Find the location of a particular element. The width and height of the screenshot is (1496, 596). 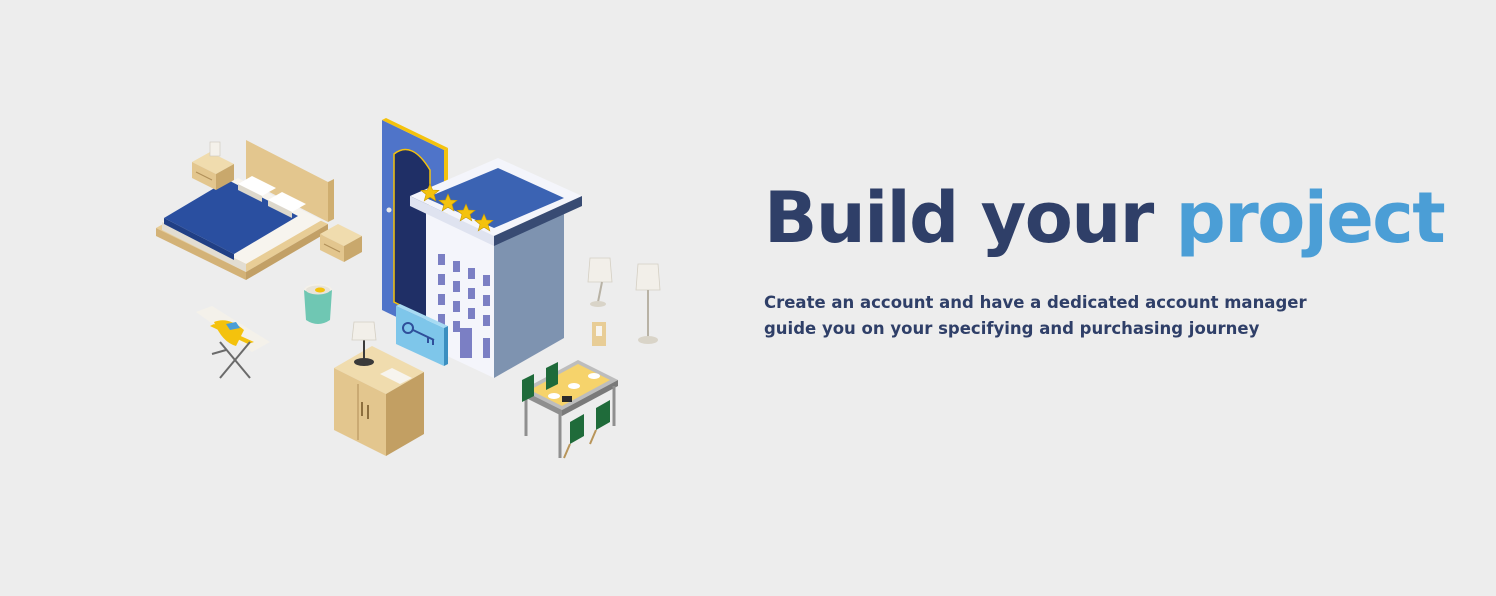

nightstand-icon is located at coordinates (213, 165).